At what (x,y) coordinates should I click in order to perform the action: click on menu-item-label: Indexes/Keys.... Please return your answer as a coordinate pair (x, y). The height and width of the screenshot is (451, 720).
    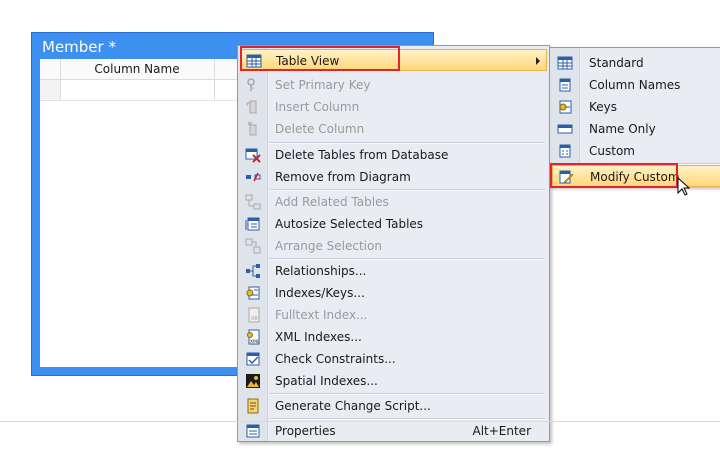
    Looking at the image, I should click on (320, 293).